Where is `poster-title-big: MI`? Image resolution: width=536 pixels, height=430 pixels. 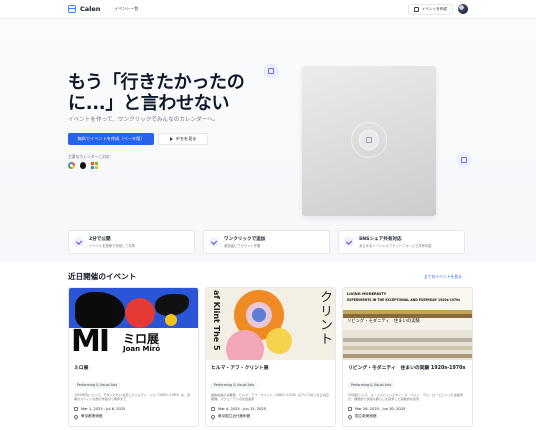 poster-title-big: MI is located at coordinates (90, 341).